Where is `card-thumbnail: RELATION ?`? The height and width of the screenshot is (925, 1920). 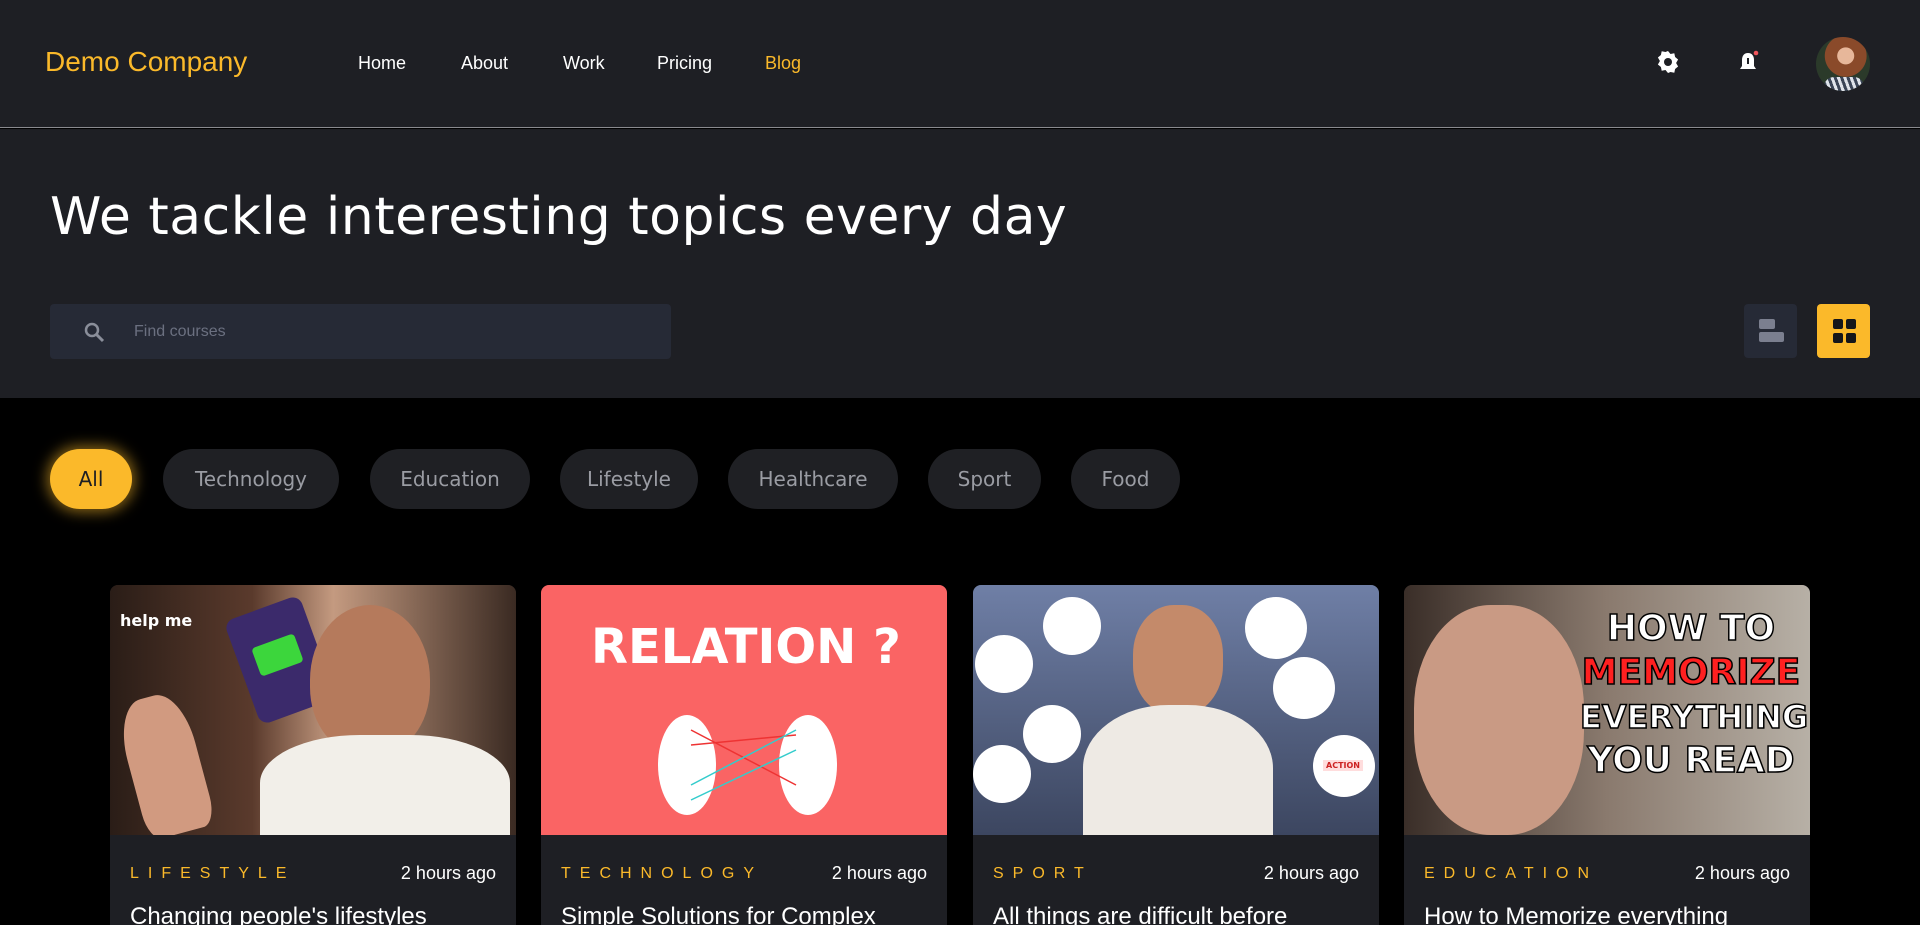
card-thumbnail: RELATION ? is located at coordinates (744, 710).